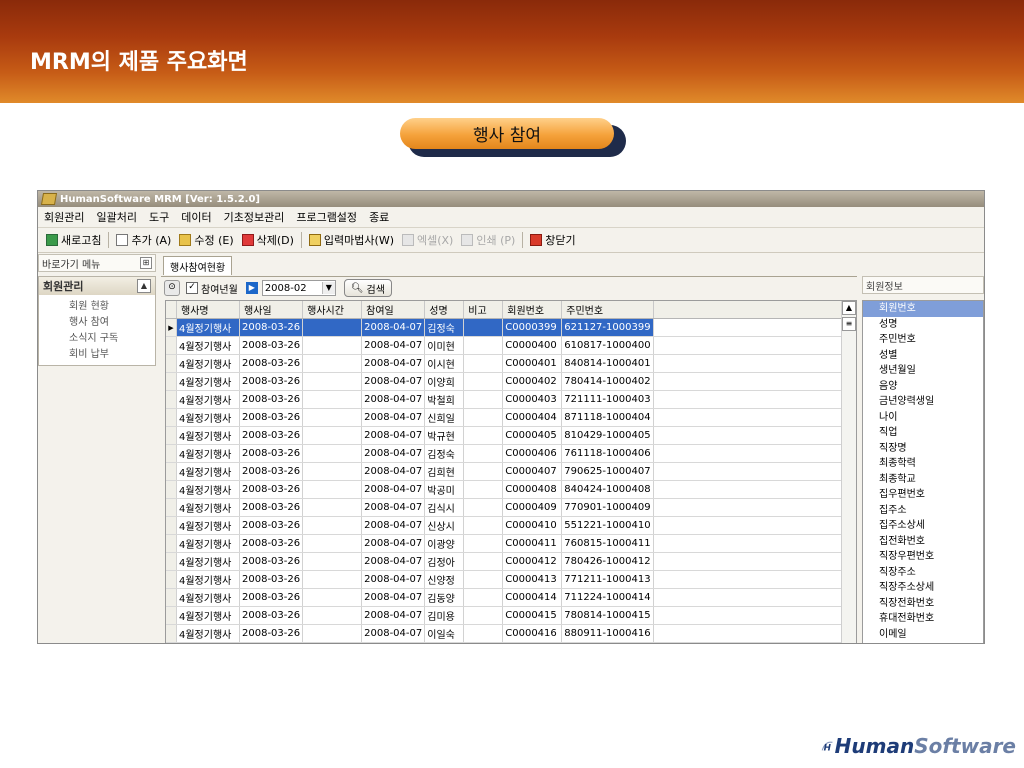 The image size is (1024, 768). Describe the element at coordinates (607, 453) in the screenshot. I see `table-cell: 761118-1000406` at that location.